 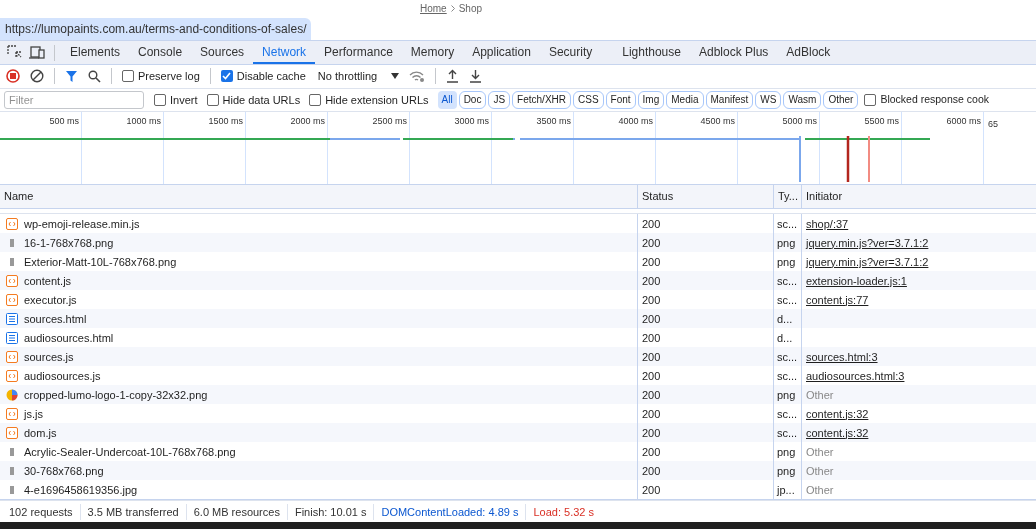 What do you see at coordinates (499, 99) in the screenshot?
I see `resource-type-filter: JS` at bounding box center [499, 99].